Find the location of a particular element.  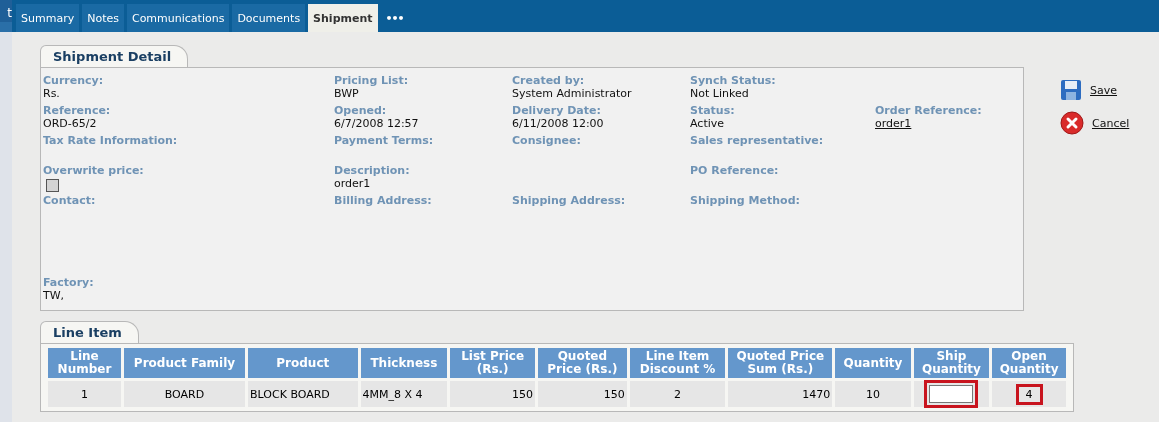

column-header: Quoted Price Sum (Rs.) is located at coordinates (780, 363).